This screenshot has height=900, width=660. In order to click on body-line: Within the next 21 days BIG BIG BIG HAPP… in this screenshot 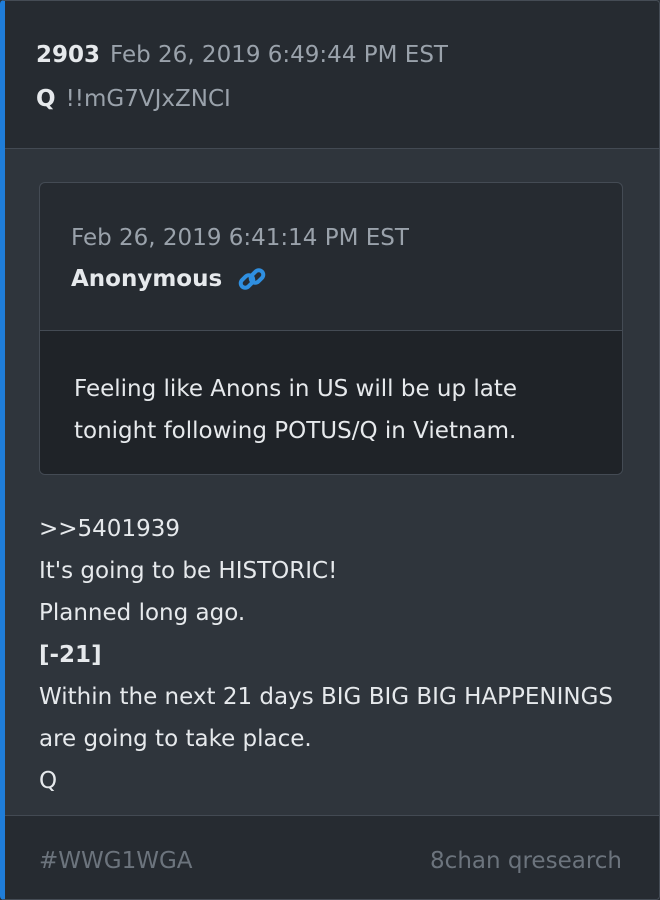, I will do `click(326, 718)`.